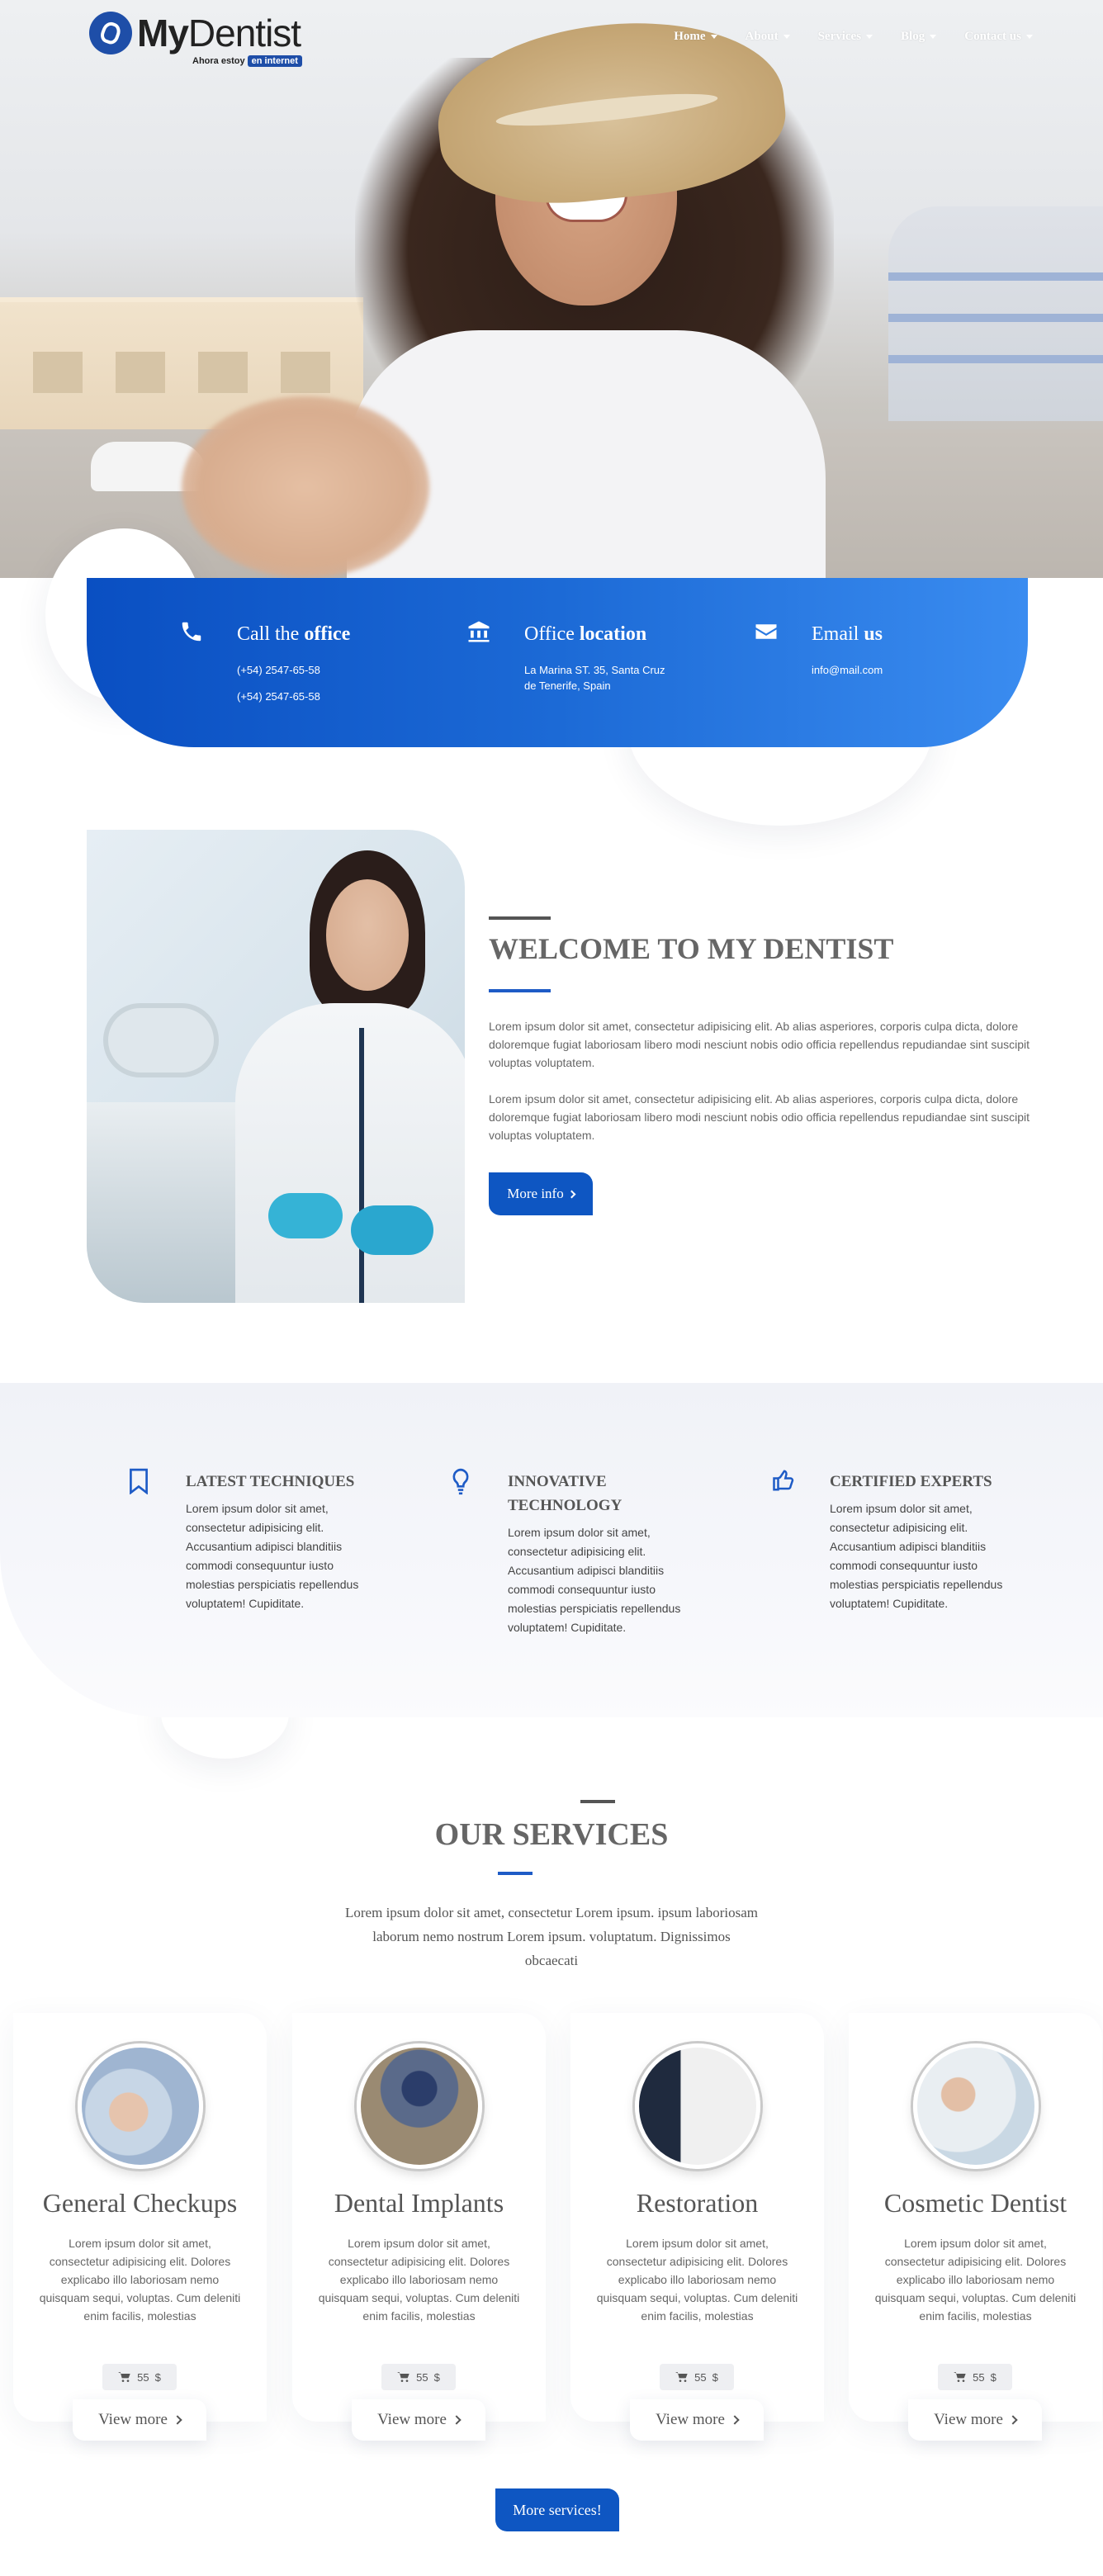 The image size is (1103, 2576). Describe the element at coordinates (463, 1483) in the screenshot. I see `lightbulb-icon` at that location.